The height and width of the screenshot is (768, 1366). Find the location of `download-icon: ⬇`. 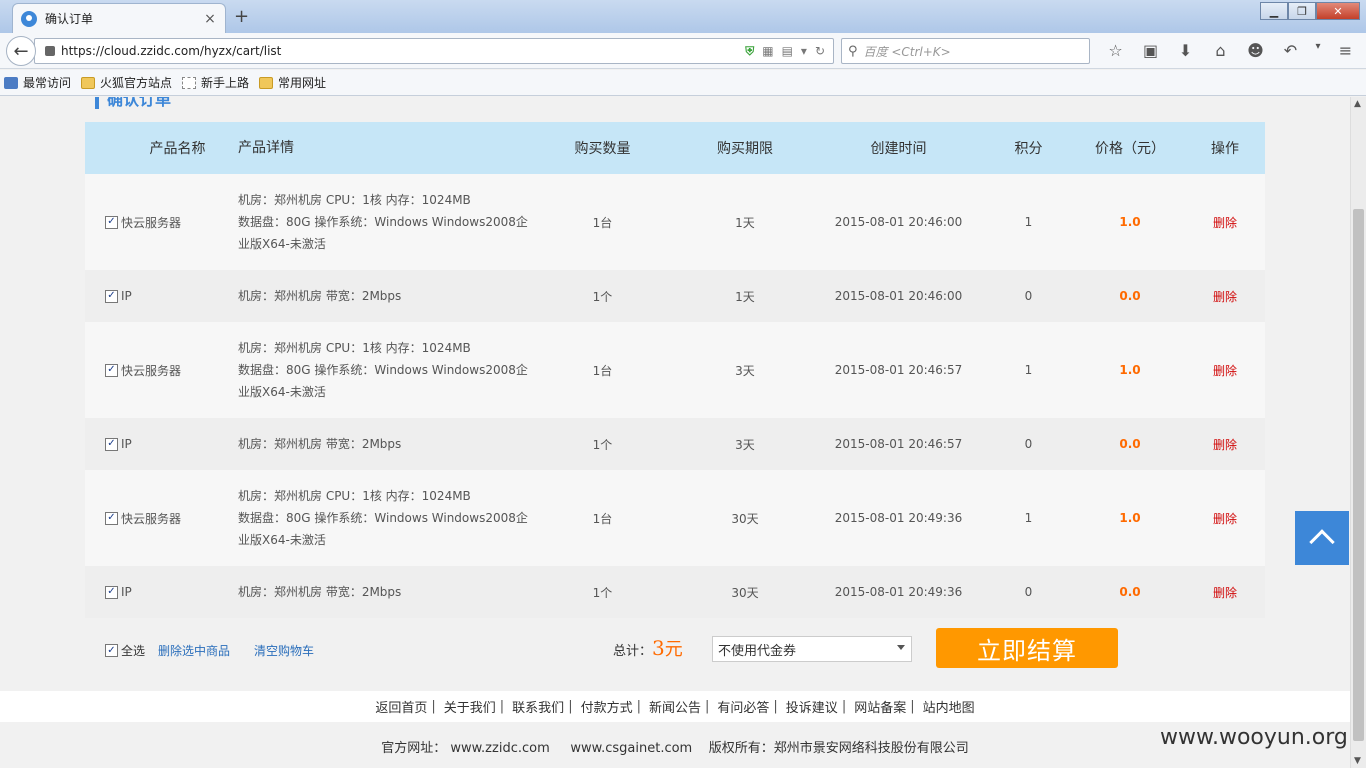

download-icon: ⬇ is located at coordinates (1185, 50).